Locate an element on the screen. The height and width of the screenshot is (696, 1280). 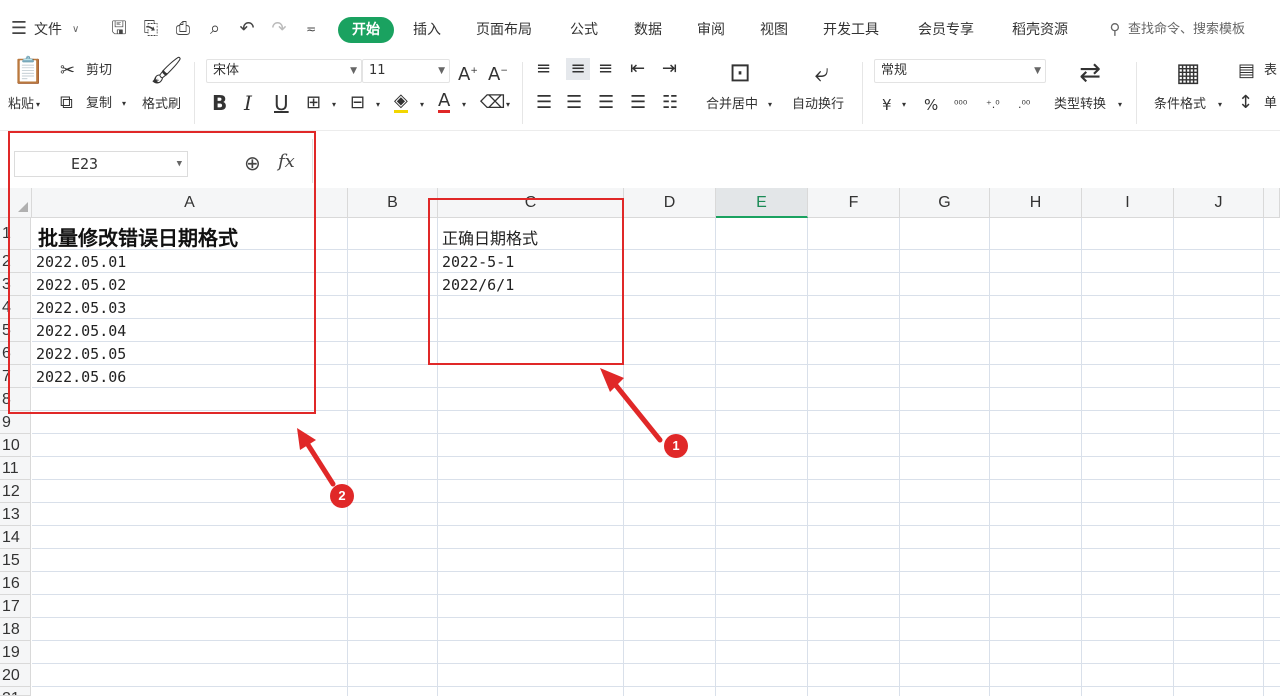
number-format-select: 常规 ▼ is located at coordinates (960, 71).